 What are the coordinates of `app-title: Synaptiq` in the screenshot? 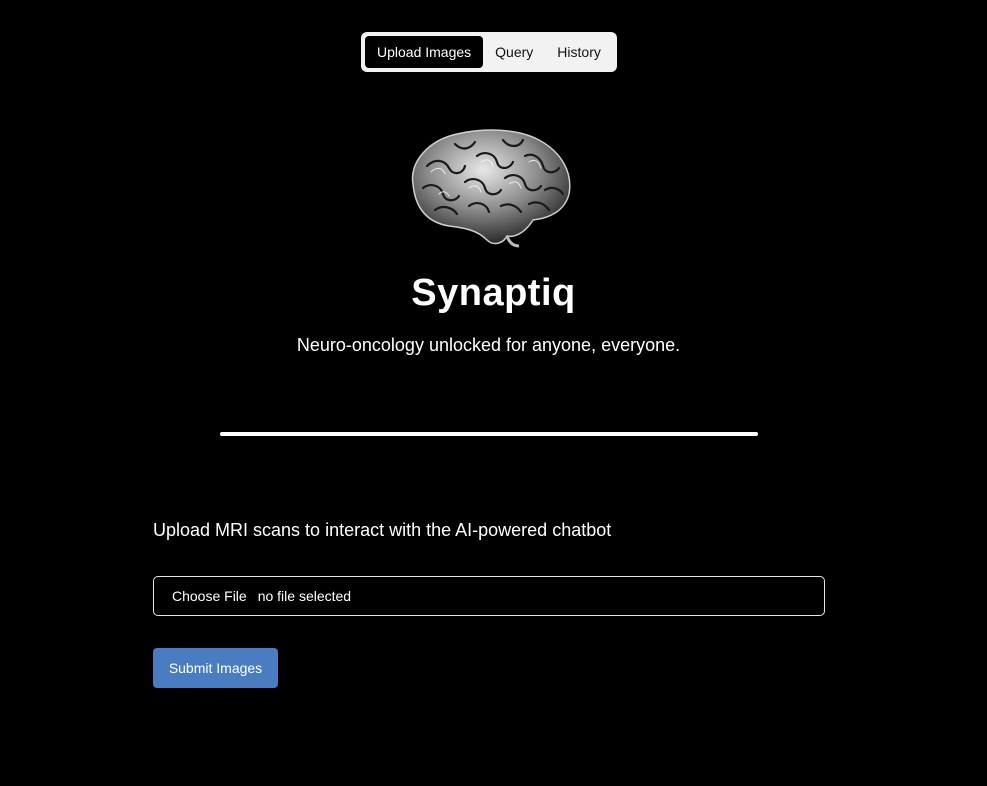 It's located at (493, 293).